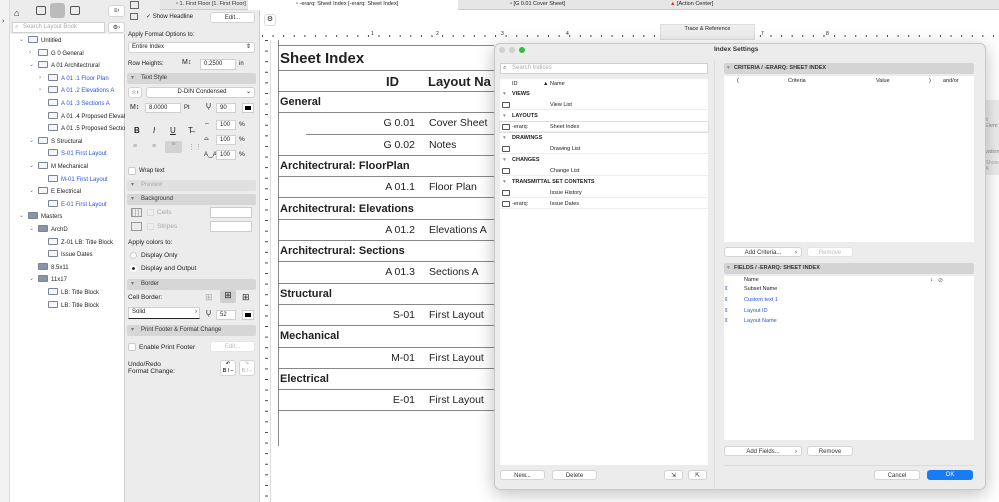  I want to click on left-collapse-strip: ›, so click(5, 251).